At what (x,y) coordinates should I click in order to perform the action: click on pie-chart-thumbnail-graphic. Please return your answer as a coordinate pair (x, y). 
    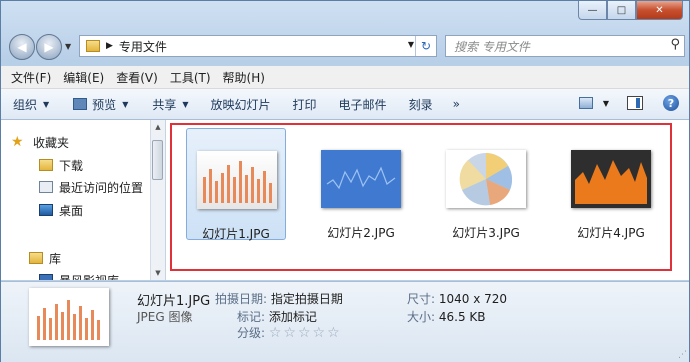
    Looking at the image, I should click on (486, 179).